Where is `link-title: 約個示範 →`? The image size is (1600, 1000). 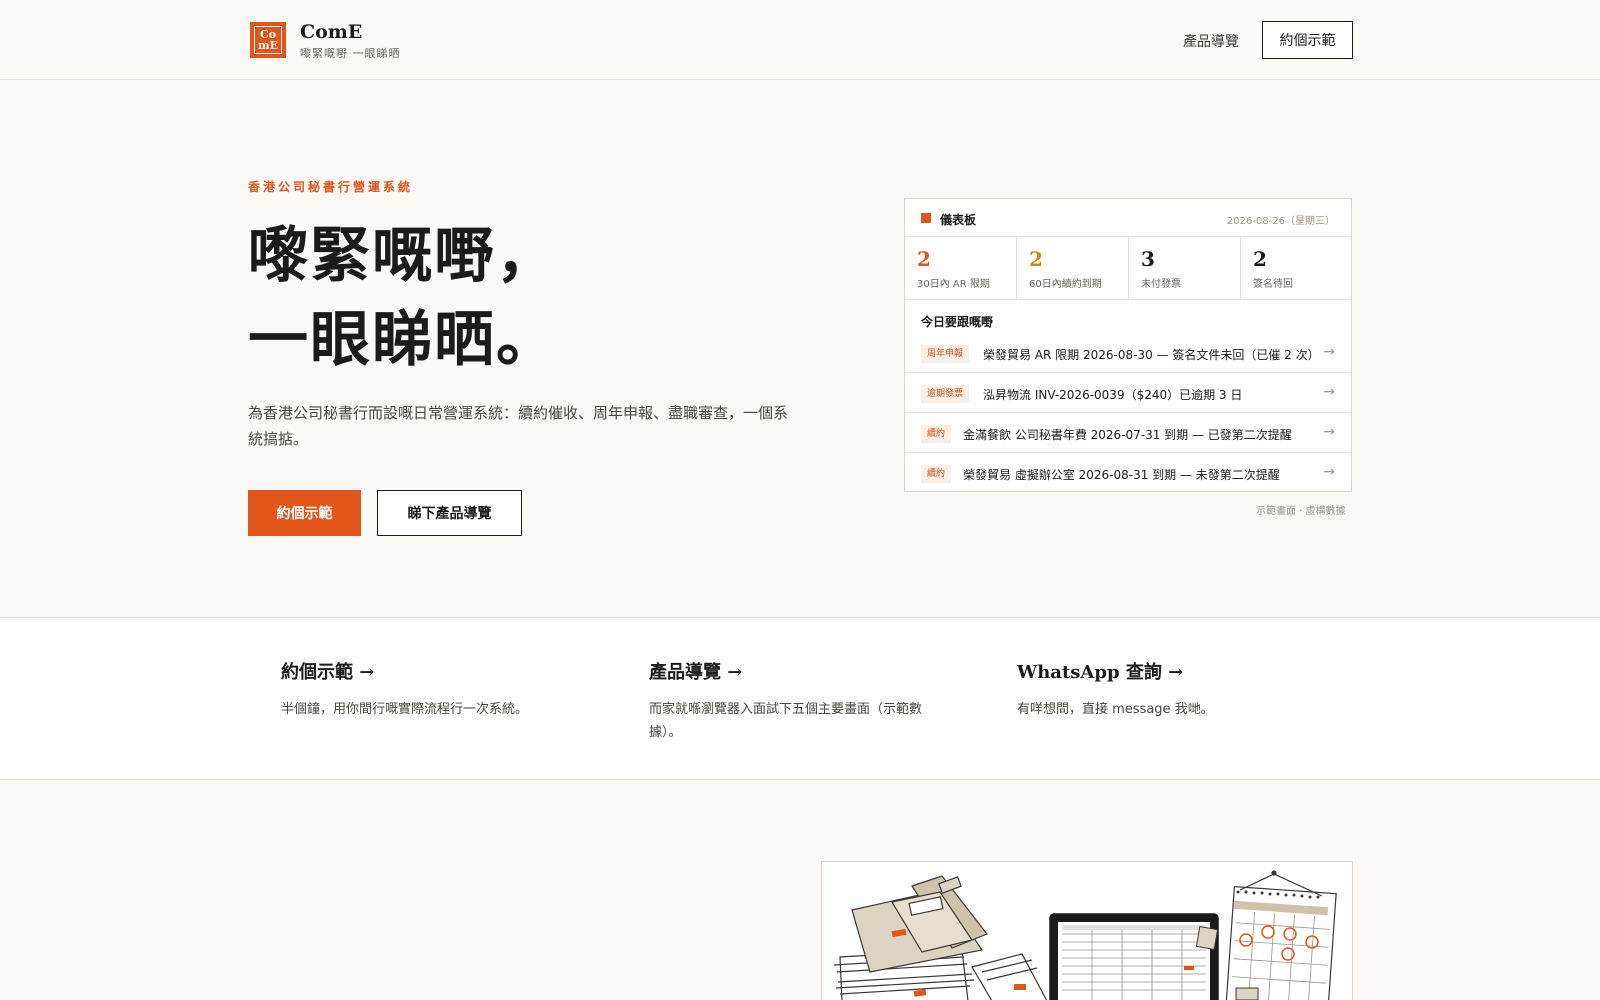
link-title: 約個示範 → is located at coordinates (431, 671).